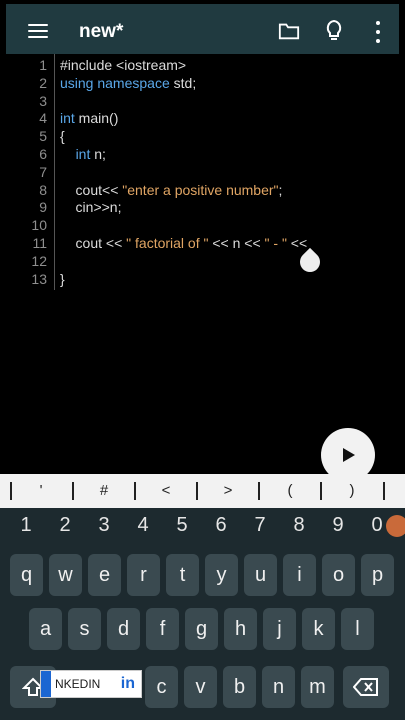 Image resolution: width=405 pixels, height=720 pixels. I want to click on symbol-toolbar: ' # < > (), so click(202, 491).